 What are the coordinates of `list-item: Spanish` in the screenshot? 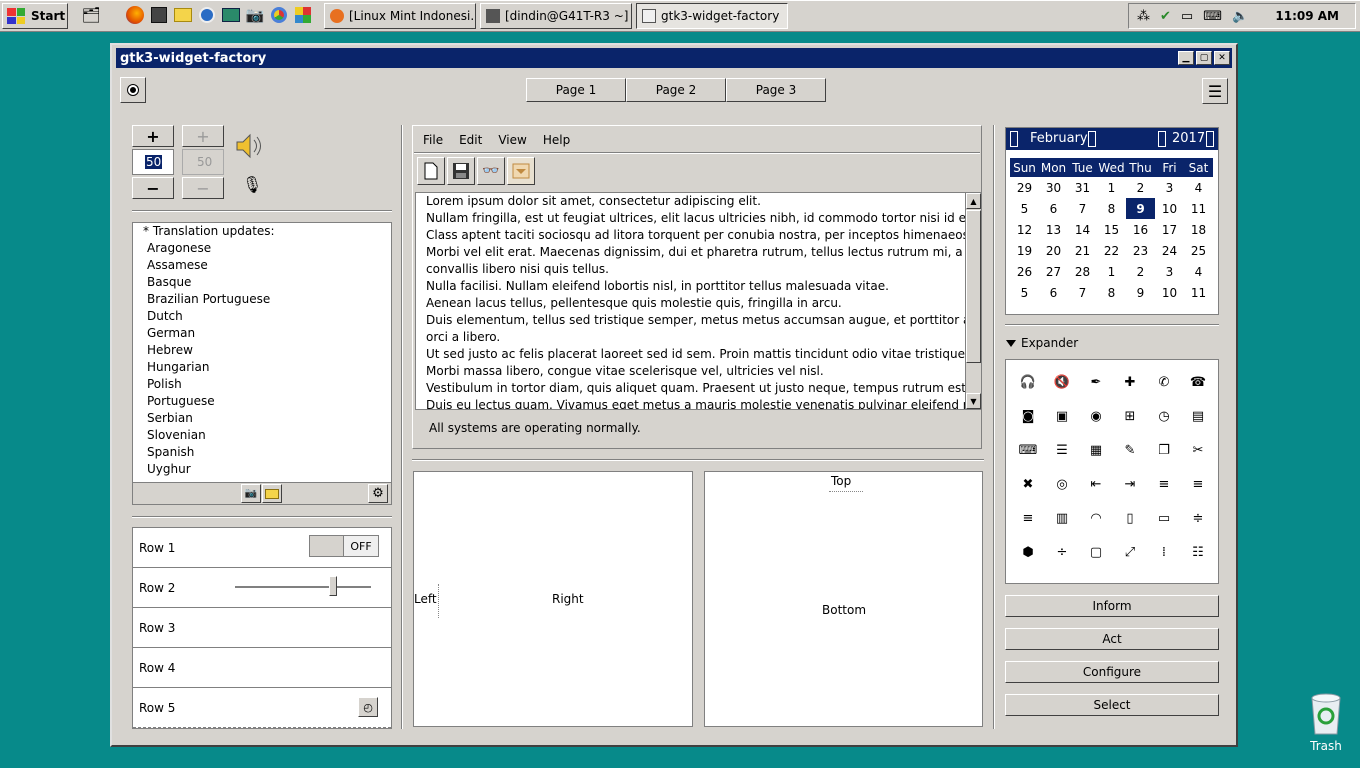 It's located at (262, 452).